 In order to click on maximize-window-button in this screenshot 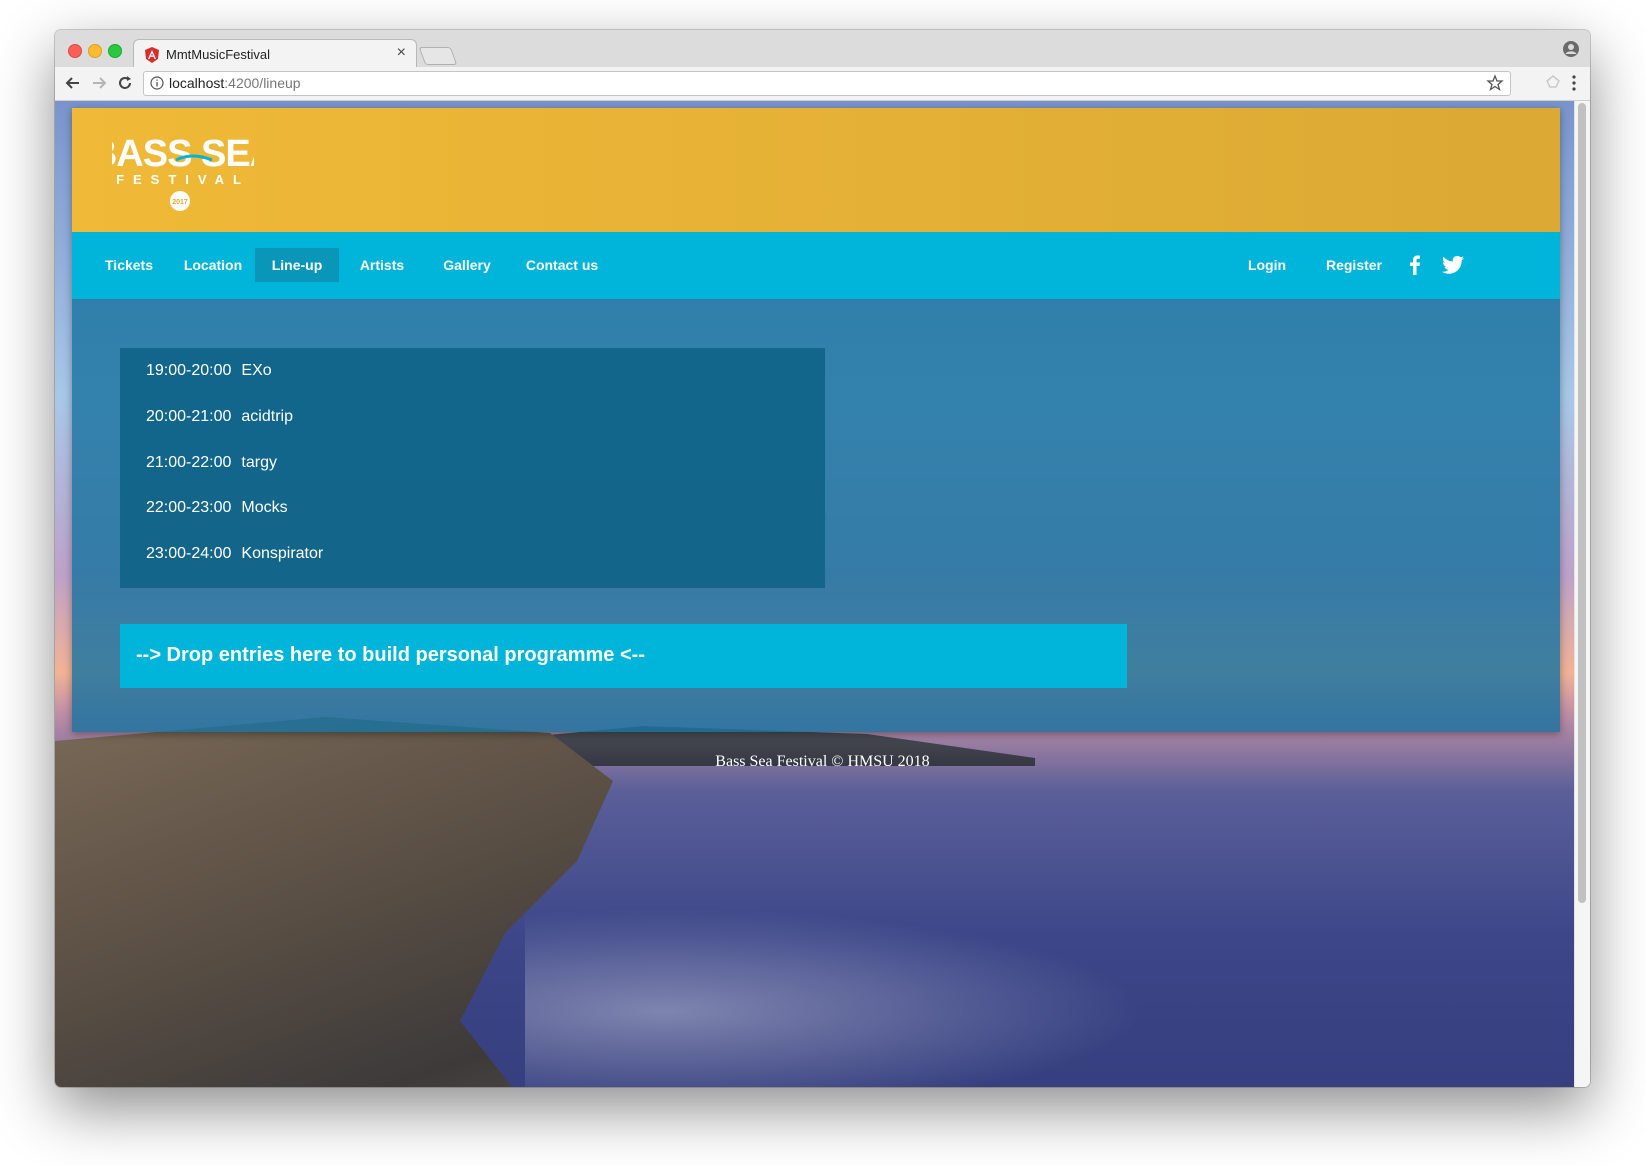, I will do `click(115, 51)`.